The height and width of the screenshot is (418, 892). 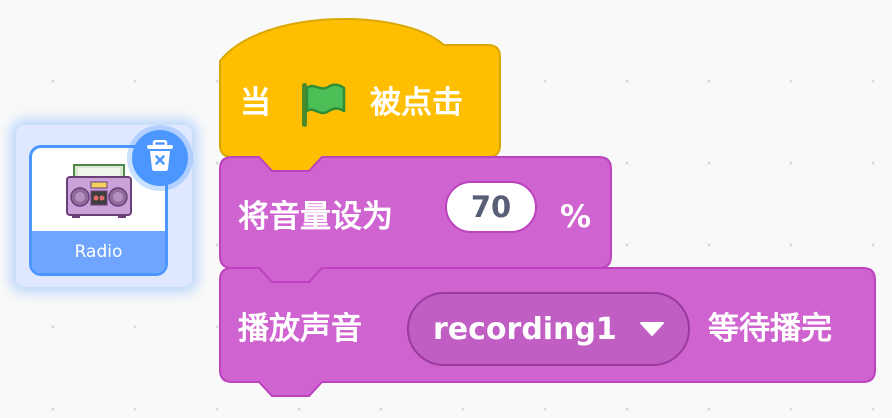 I want to click on caret-down-icon, so click(x=652, y=329).